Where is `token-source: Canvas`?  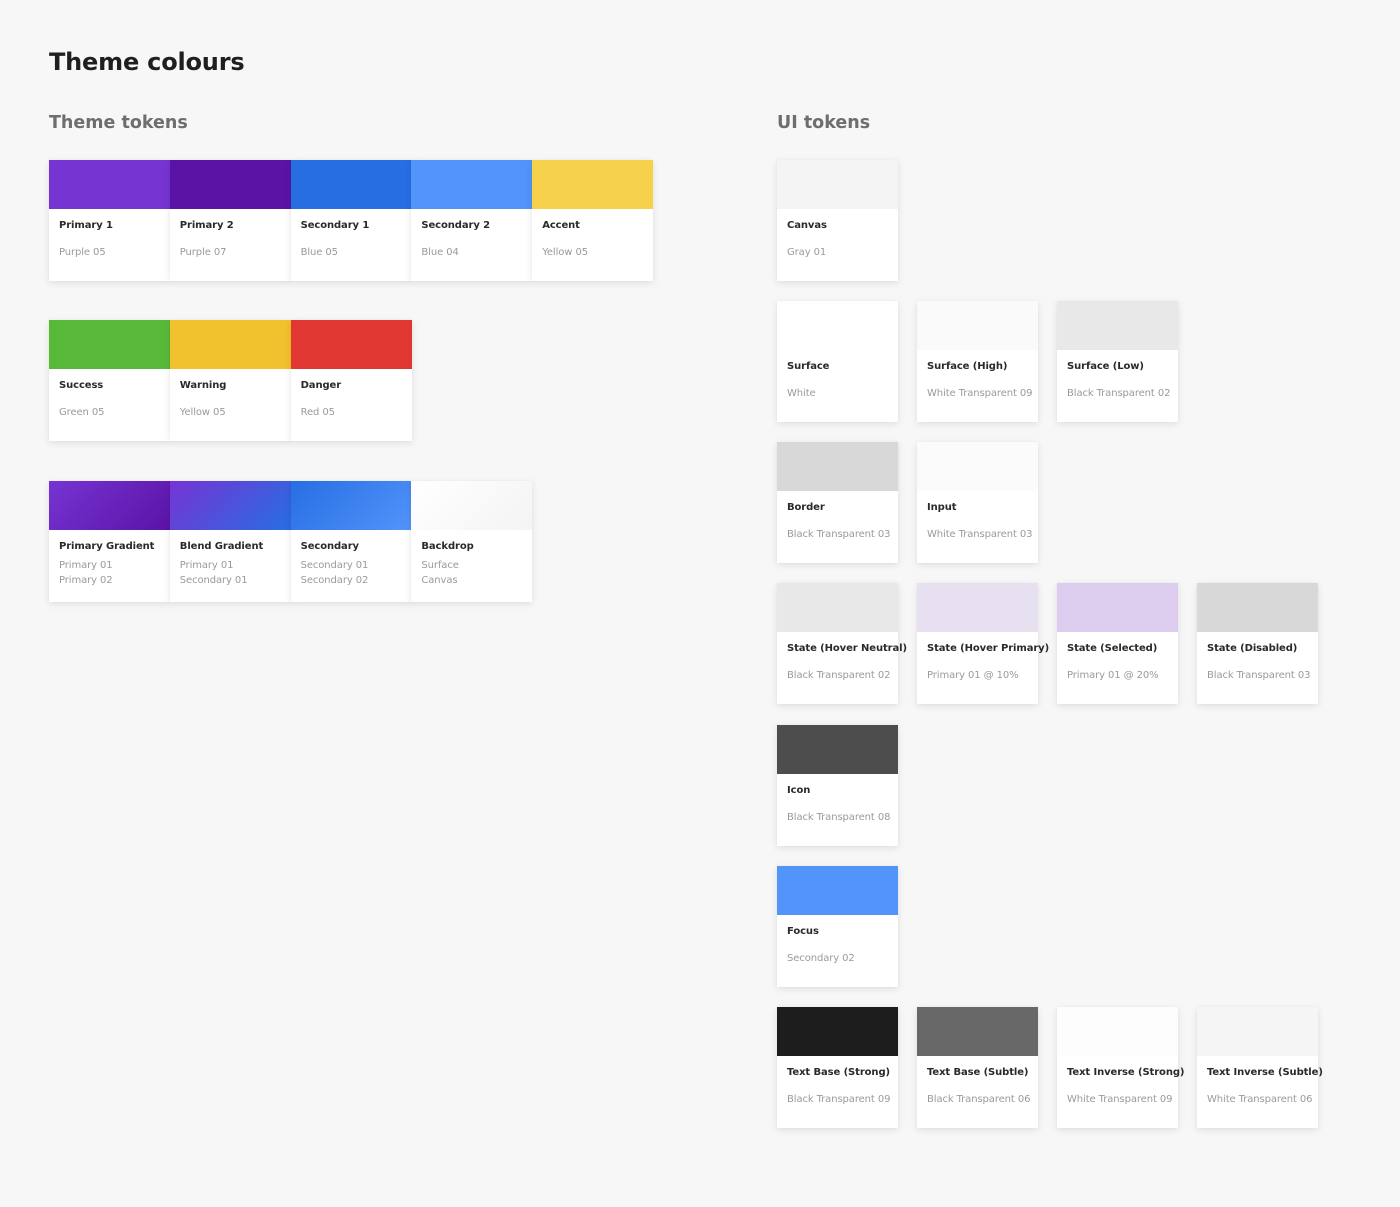
token-source: Canvas is located at coordinates (439, 580).